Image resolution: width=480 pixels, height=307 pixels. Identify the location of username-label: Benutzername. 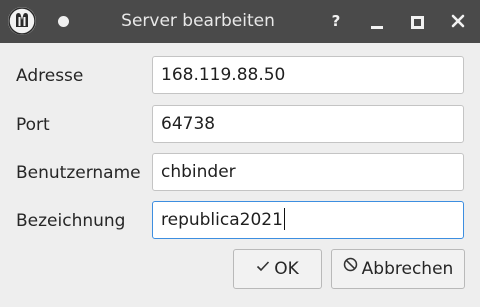
(78, 173).